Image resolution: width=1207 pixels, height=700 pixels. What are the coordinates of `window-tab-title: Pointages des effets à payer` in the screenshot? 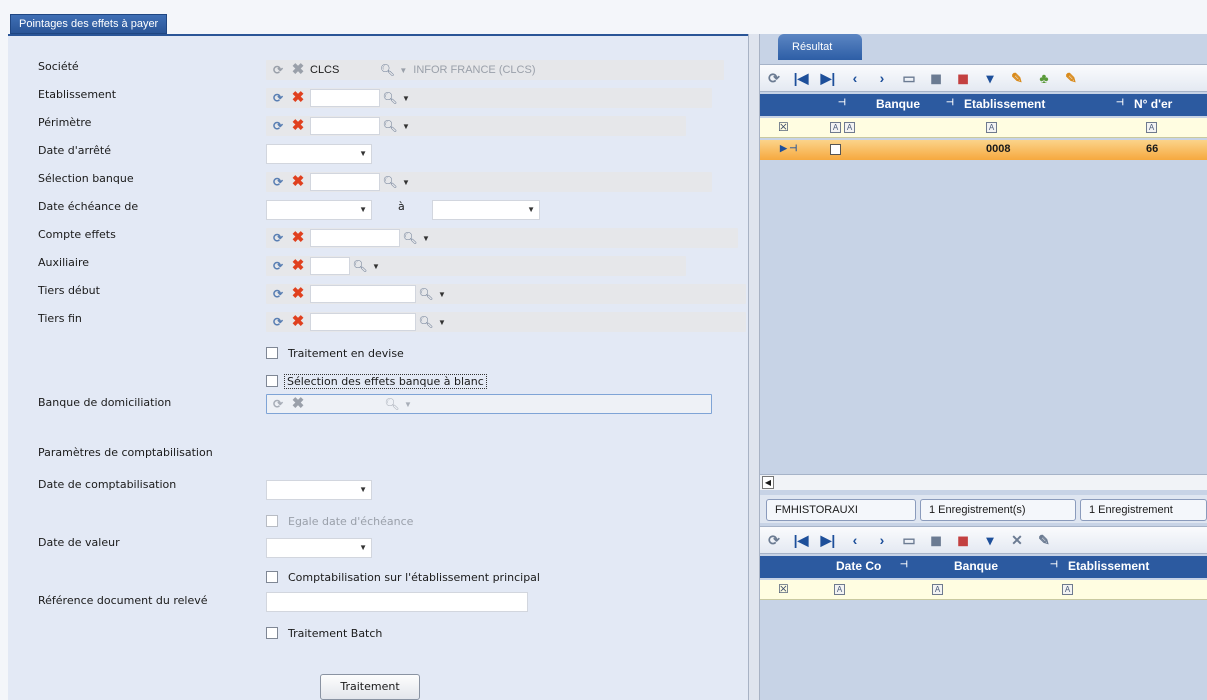 It's located at (89, 24).